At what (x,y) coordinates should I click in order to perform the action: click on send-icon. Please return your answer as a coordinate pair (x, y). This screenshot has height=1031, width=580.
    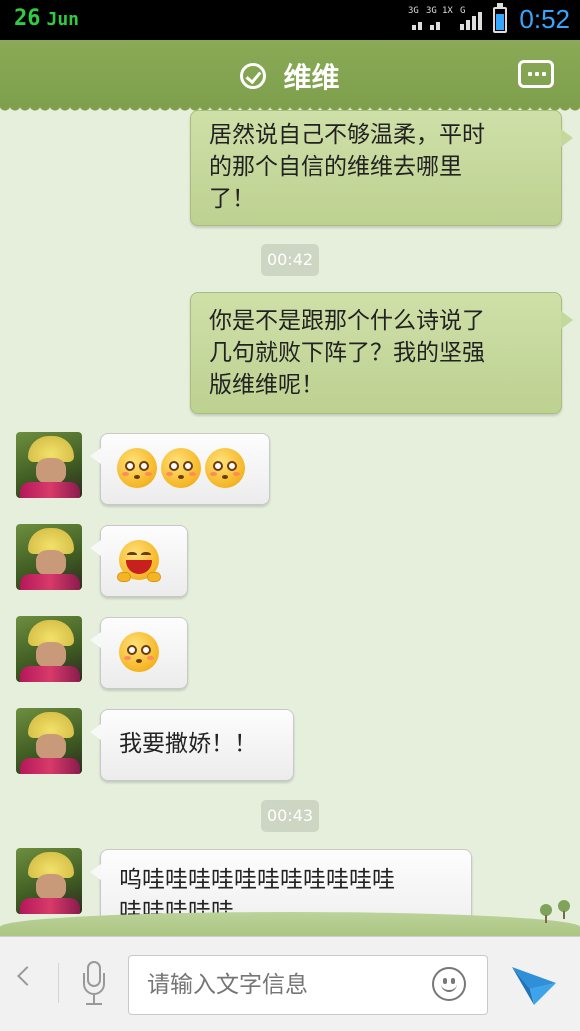
    Looking at the image, I should click on (534, 985).